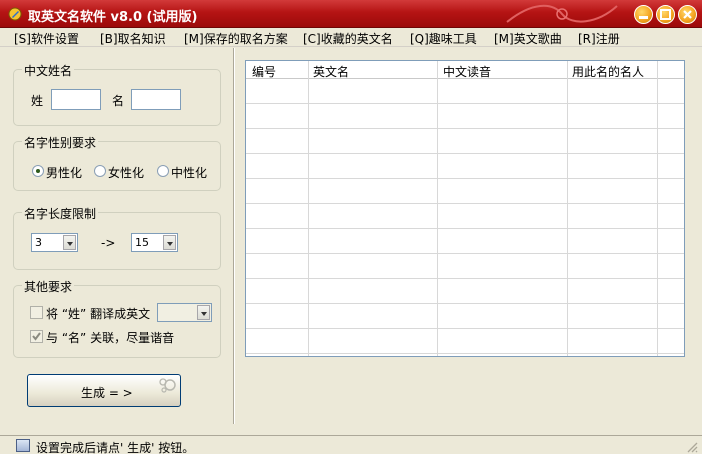  Describe the element at coordinates (156, 99) in the screenshot. I see `given-name-input` at that location.